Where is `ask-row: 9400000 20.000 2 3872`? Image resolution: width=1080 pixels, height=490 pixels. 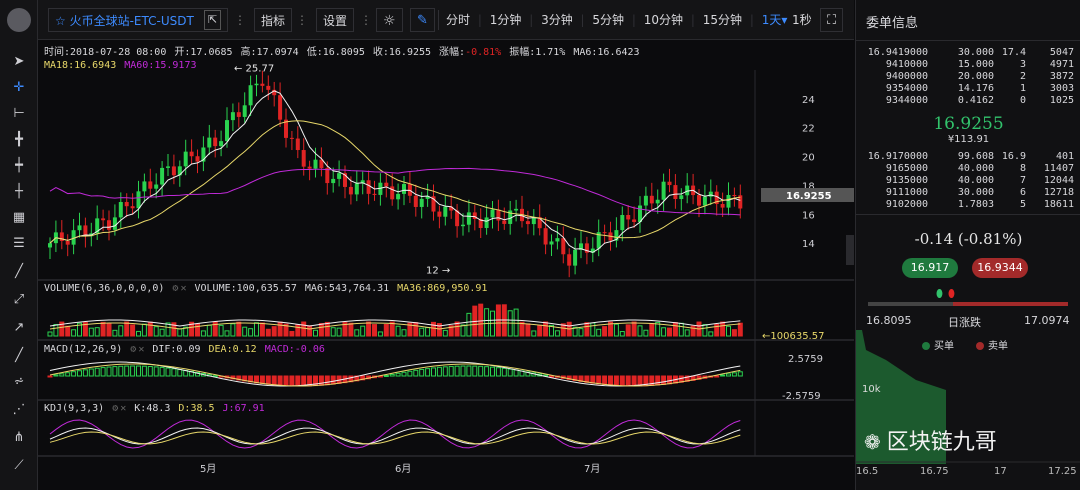
ask-row: 9400000 20.000 2 3872 is located at coordinates (970, 77).